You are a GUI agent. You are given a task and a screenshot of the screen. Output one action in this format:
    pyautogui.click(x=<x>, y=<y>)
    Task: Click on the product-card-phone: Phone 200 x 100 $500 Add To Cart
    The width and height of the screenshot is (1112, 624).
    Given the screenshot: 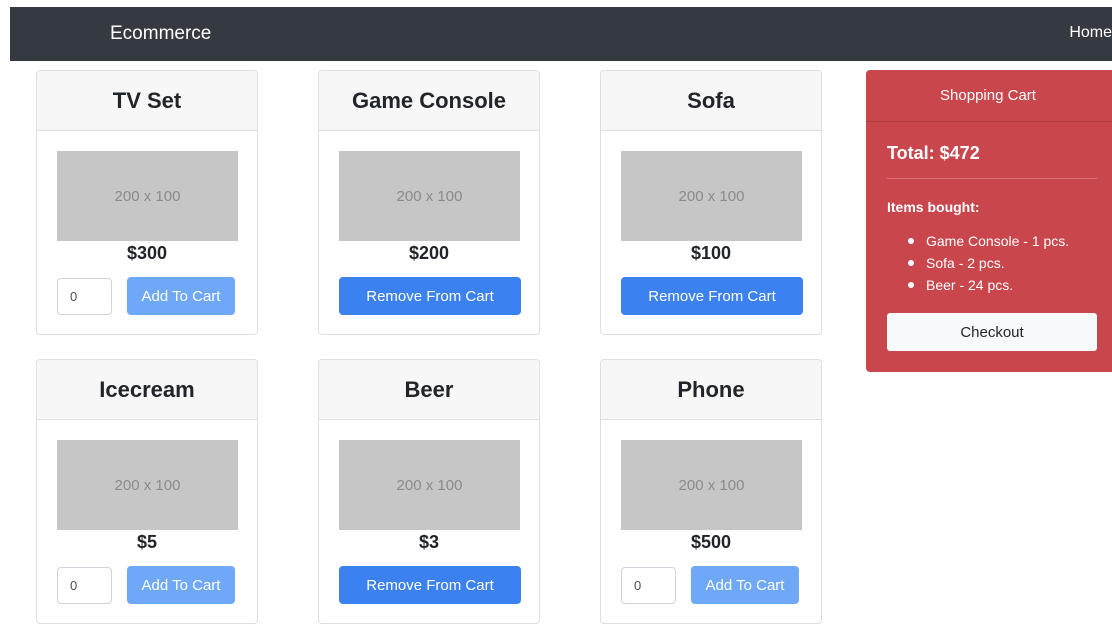 What is the action you would take?
    pyautogui.click(x=711, y=491)
    